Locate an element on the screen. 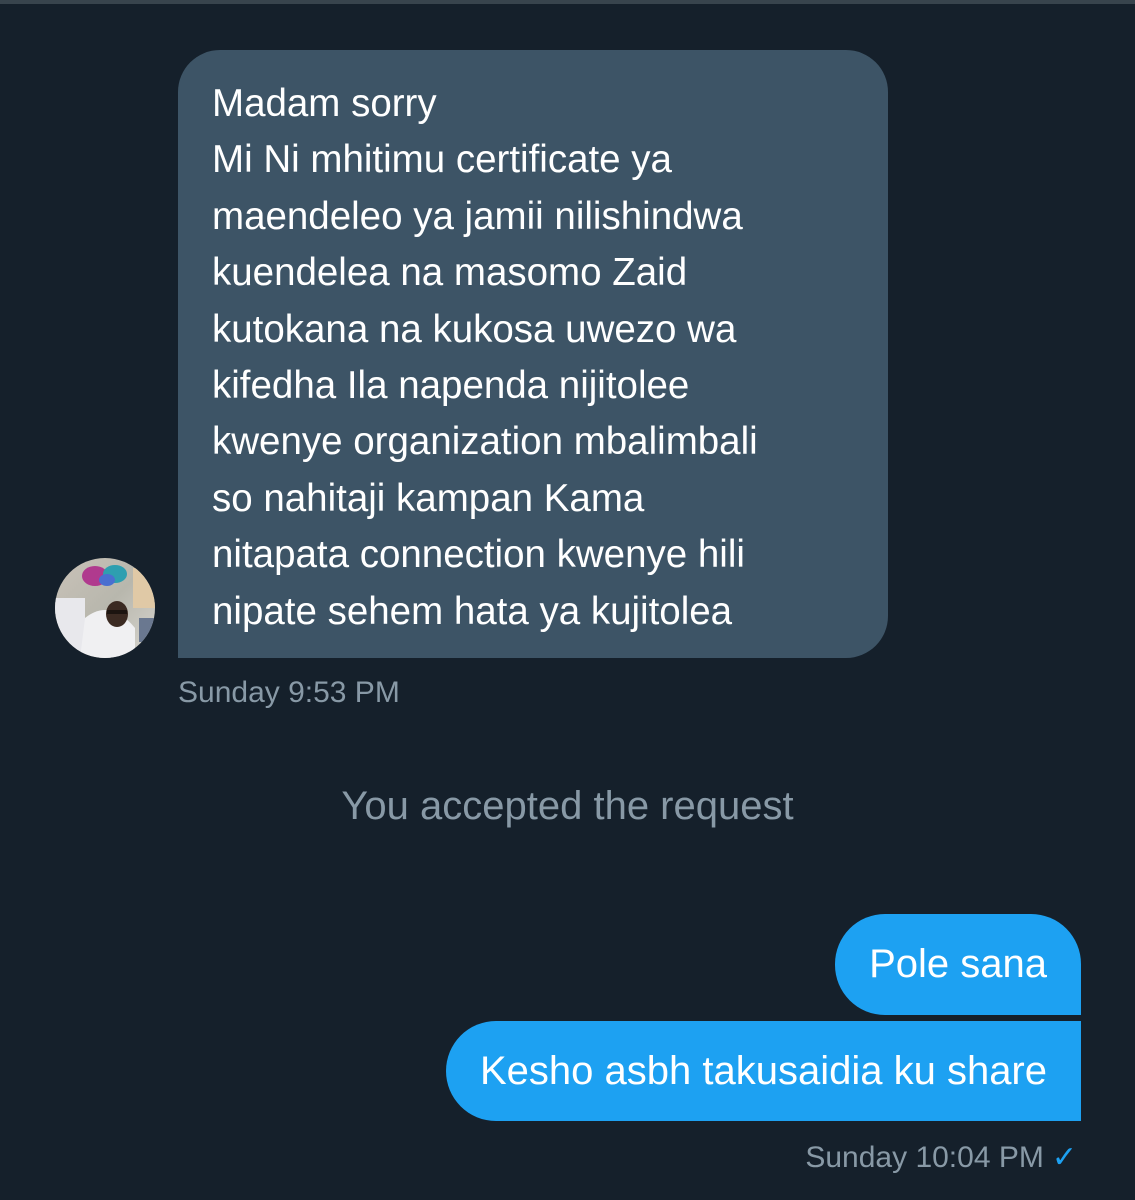 Image resolution: width=1135 pixels, height=1200 pixels. message-line: Madam sorry is located at coordinates (324, 103).